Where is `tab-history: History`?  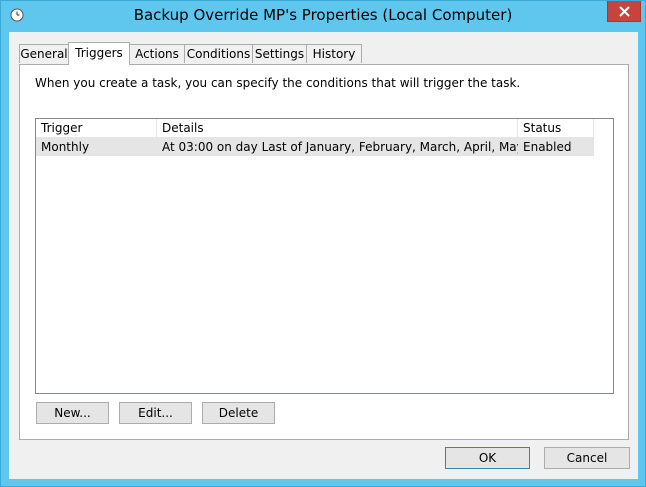 tab-history: History is located at coordinates (334, 53).